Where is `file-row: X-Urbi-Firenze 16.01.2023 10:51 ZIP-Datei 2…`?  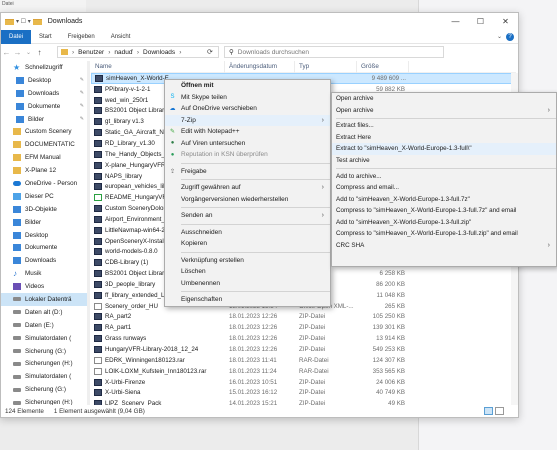 file-row: X-Urbi-Firenze 16.01.2023 10:51 ZIP-Datei 2… is located at coordinates (303, 382).